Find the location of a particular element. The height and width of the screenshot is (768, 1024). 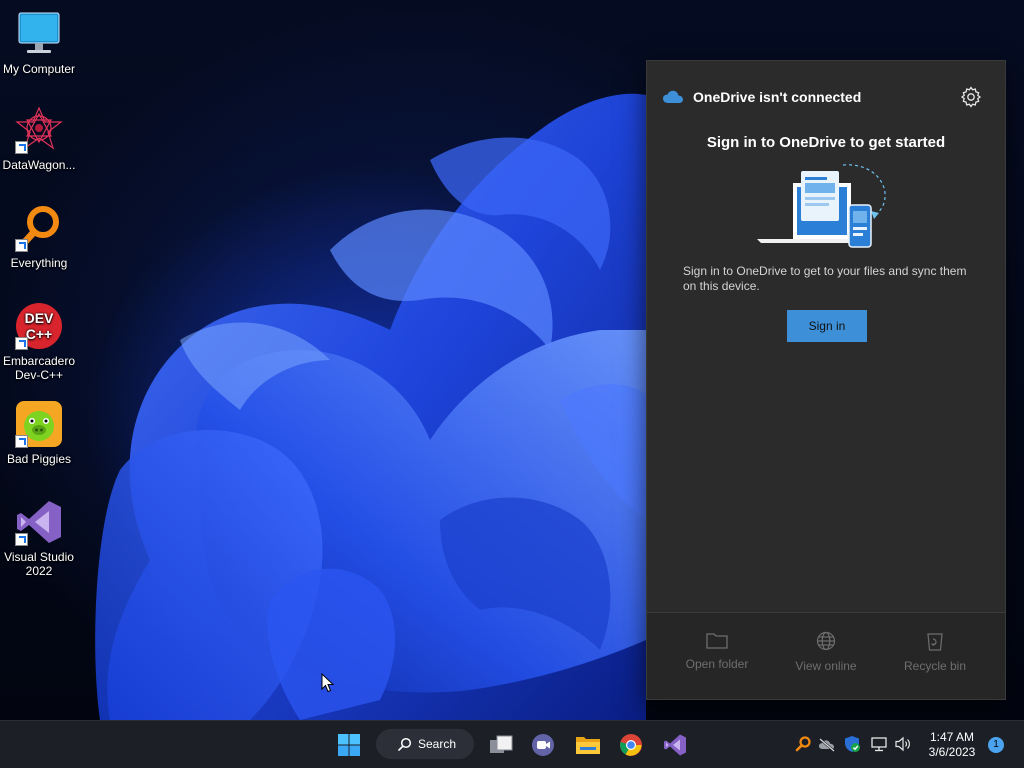

svg-text: C++ is located at coordinates (39, 334).